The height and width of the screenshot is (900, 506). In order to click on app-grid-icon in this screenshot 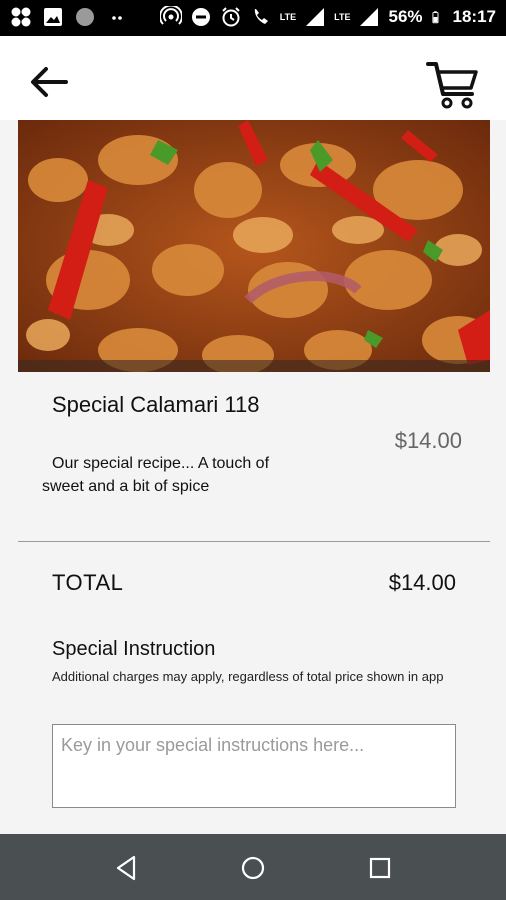, I will do `click(21, 17)`.